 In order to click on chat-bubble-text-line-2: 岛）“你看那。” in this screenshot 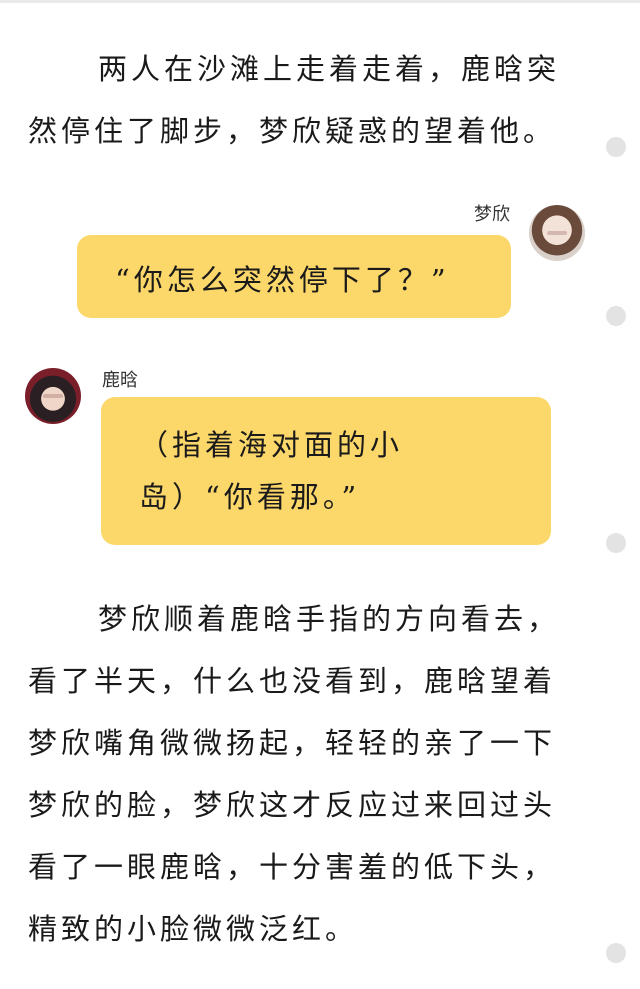, I will do `click(250, 497)`.